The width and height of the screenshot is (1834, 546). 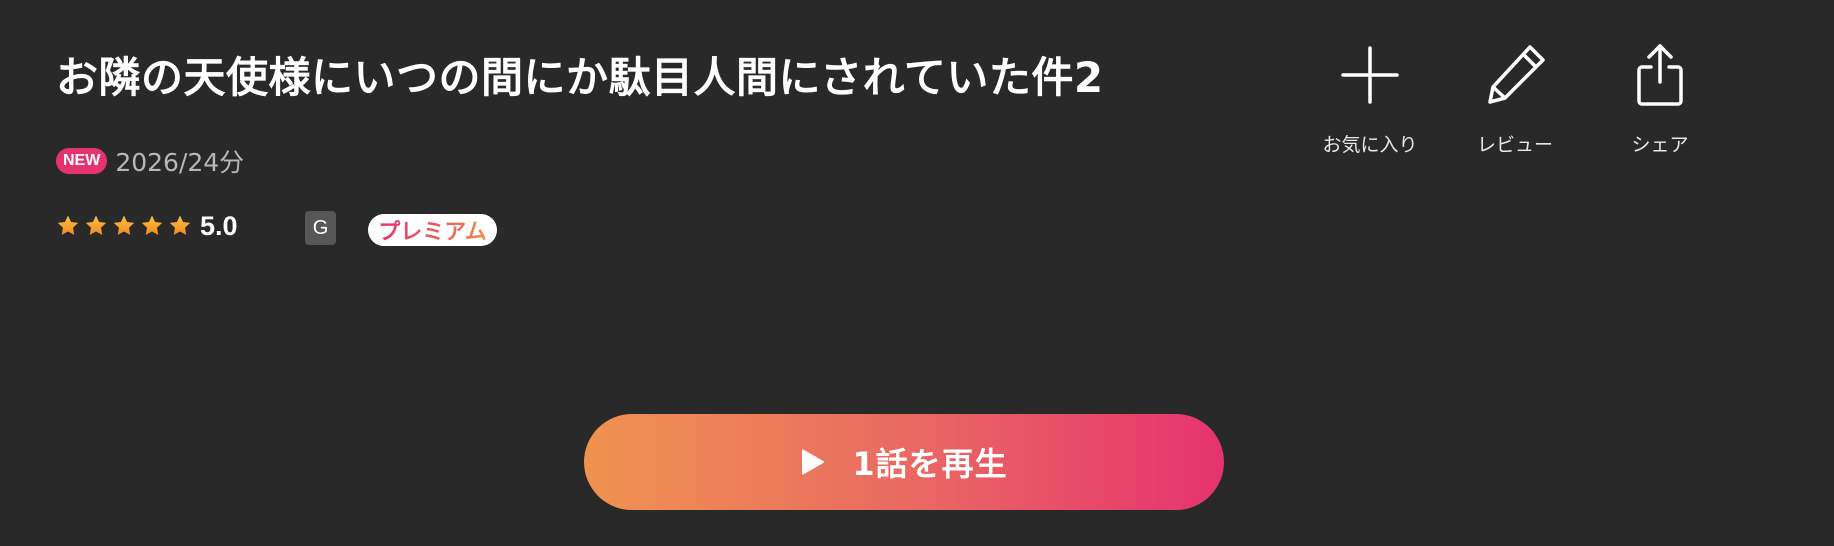 I want to click on share-label: シェア, so click(x=1660, y=145).